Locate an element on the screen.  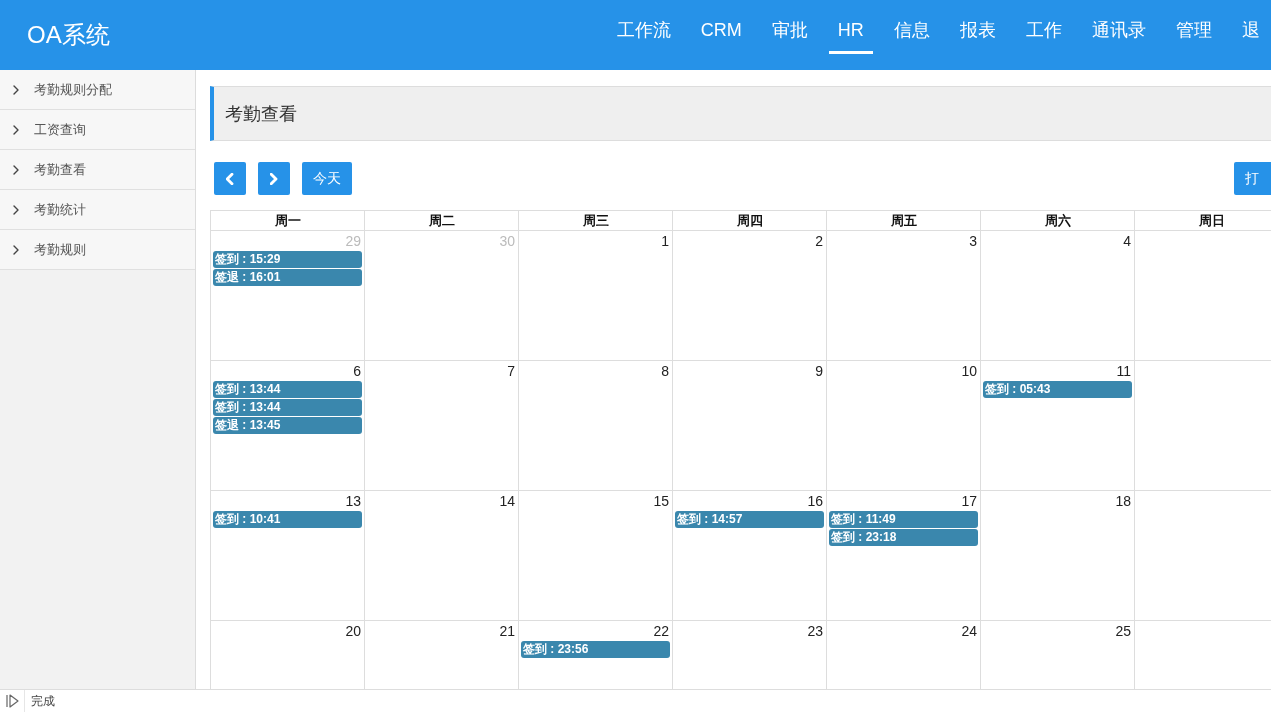
attendance-event: 签到 : 05:43 is located at coordinates (1057, 389).